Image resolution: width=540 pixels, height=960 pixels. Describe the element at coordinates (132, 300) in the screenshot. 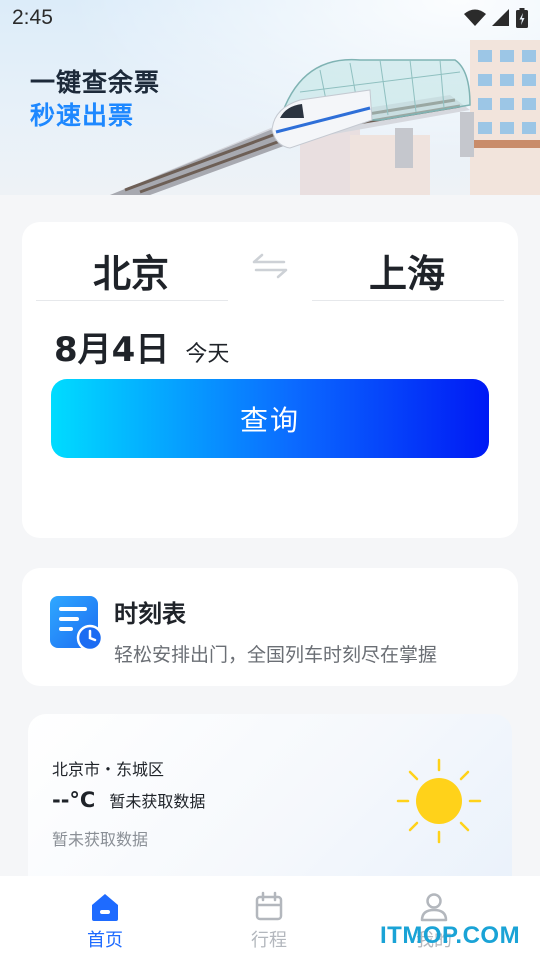

I see `from-station-underline` at that location.